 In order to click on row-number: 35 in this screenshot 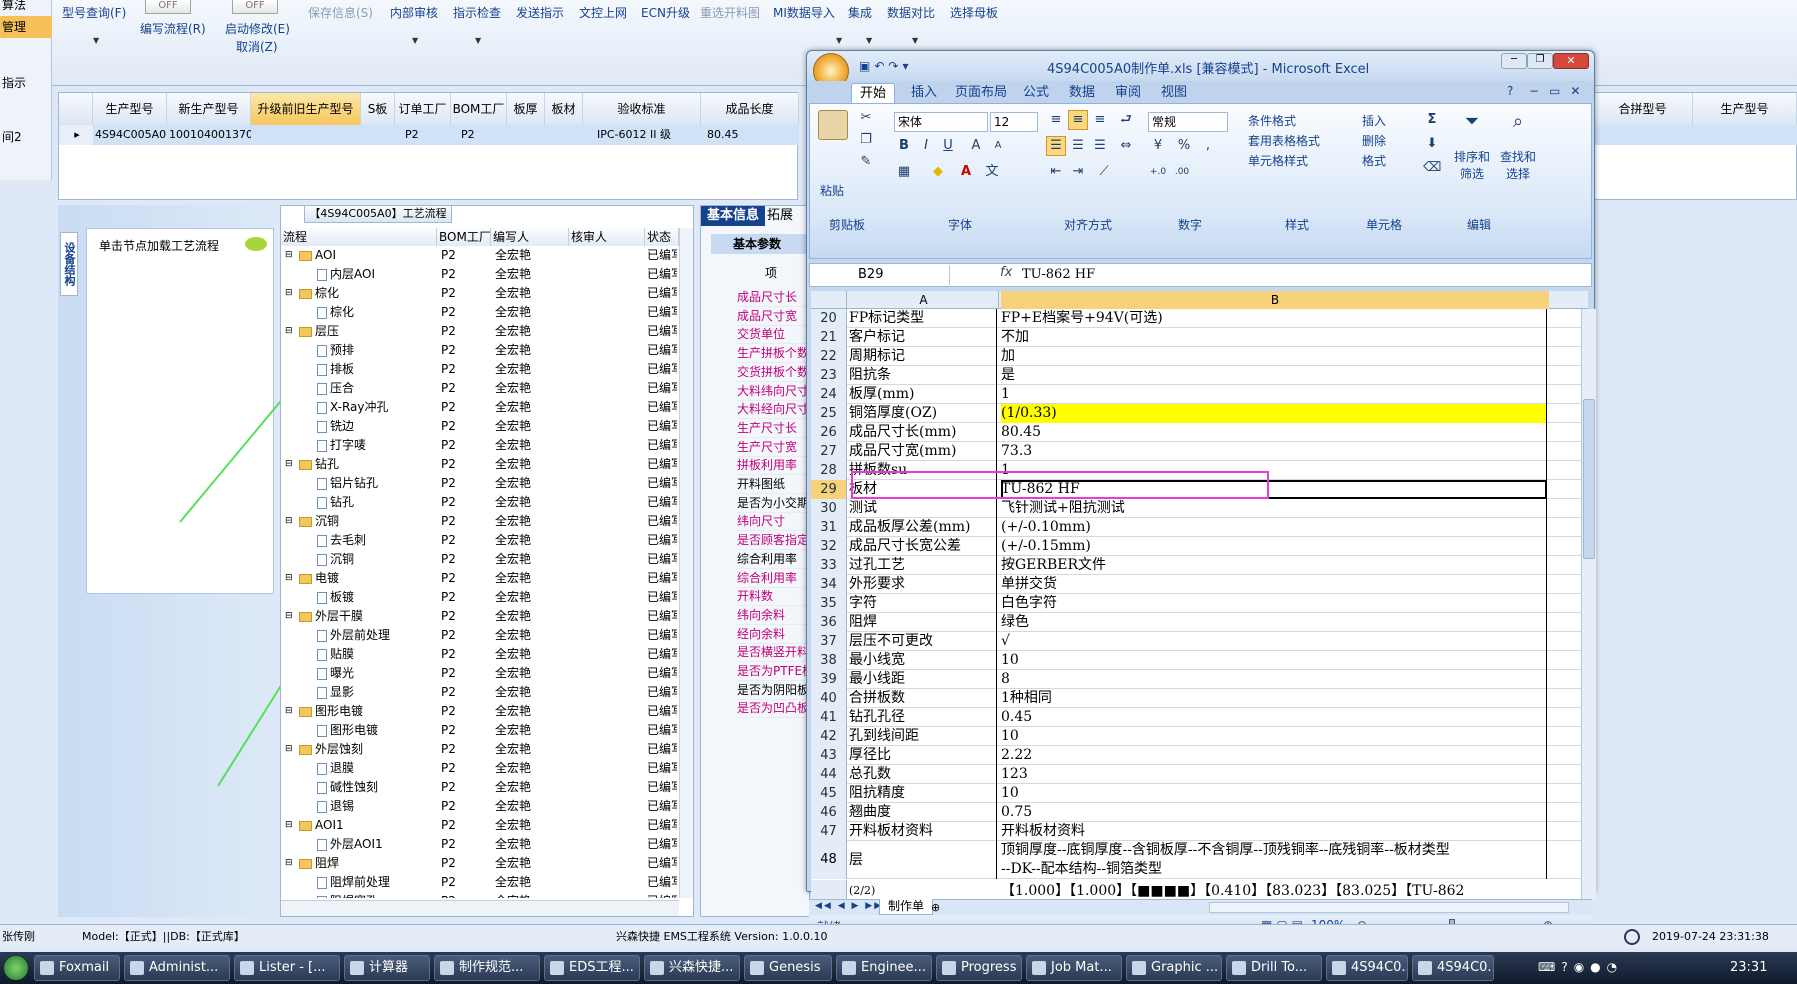, I will do `click(829, 603)`.